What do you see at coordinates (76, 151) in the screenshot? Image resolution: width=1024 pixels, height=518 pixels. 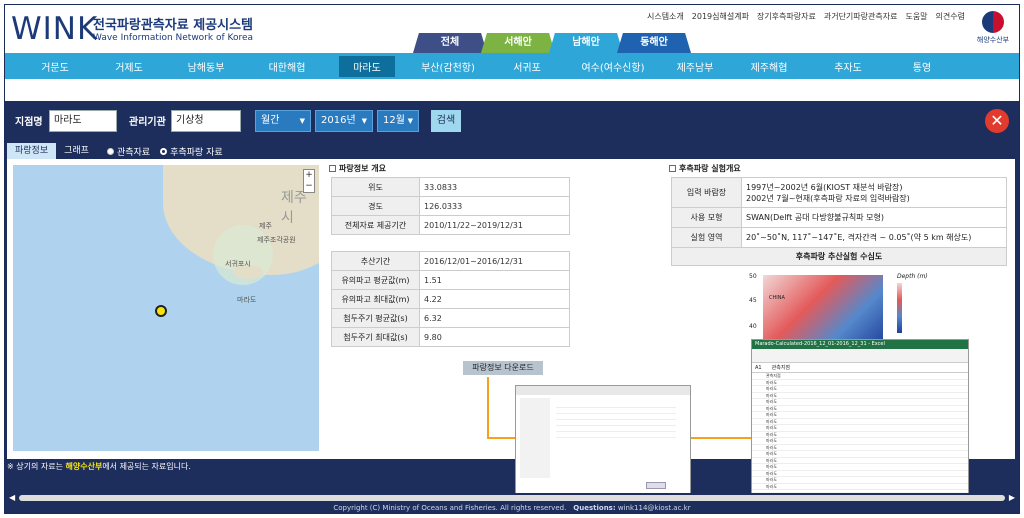 I see `tab-graph: 그래프` at bounding box center [76, 151].